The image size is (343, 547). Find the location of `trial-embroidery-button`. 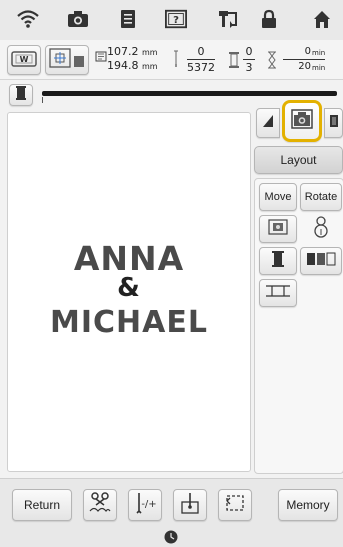

trial-embroidery-button is located at coordinates (235, 505).